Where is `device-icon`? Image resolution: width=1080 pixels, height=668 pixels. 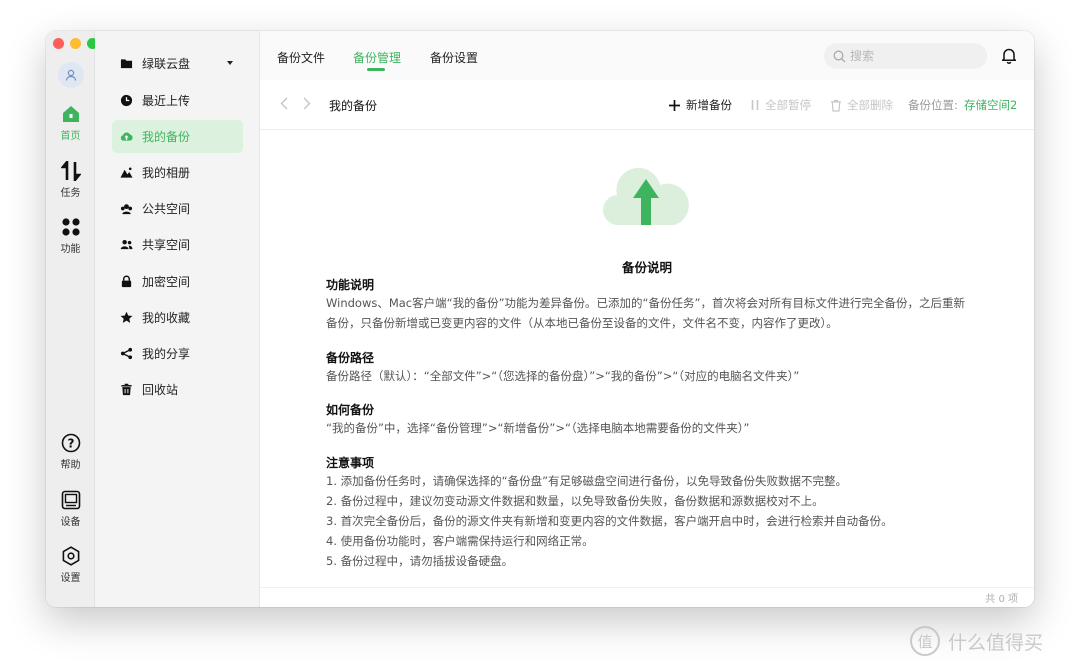
device-icon is located at coordinates (70, 500).